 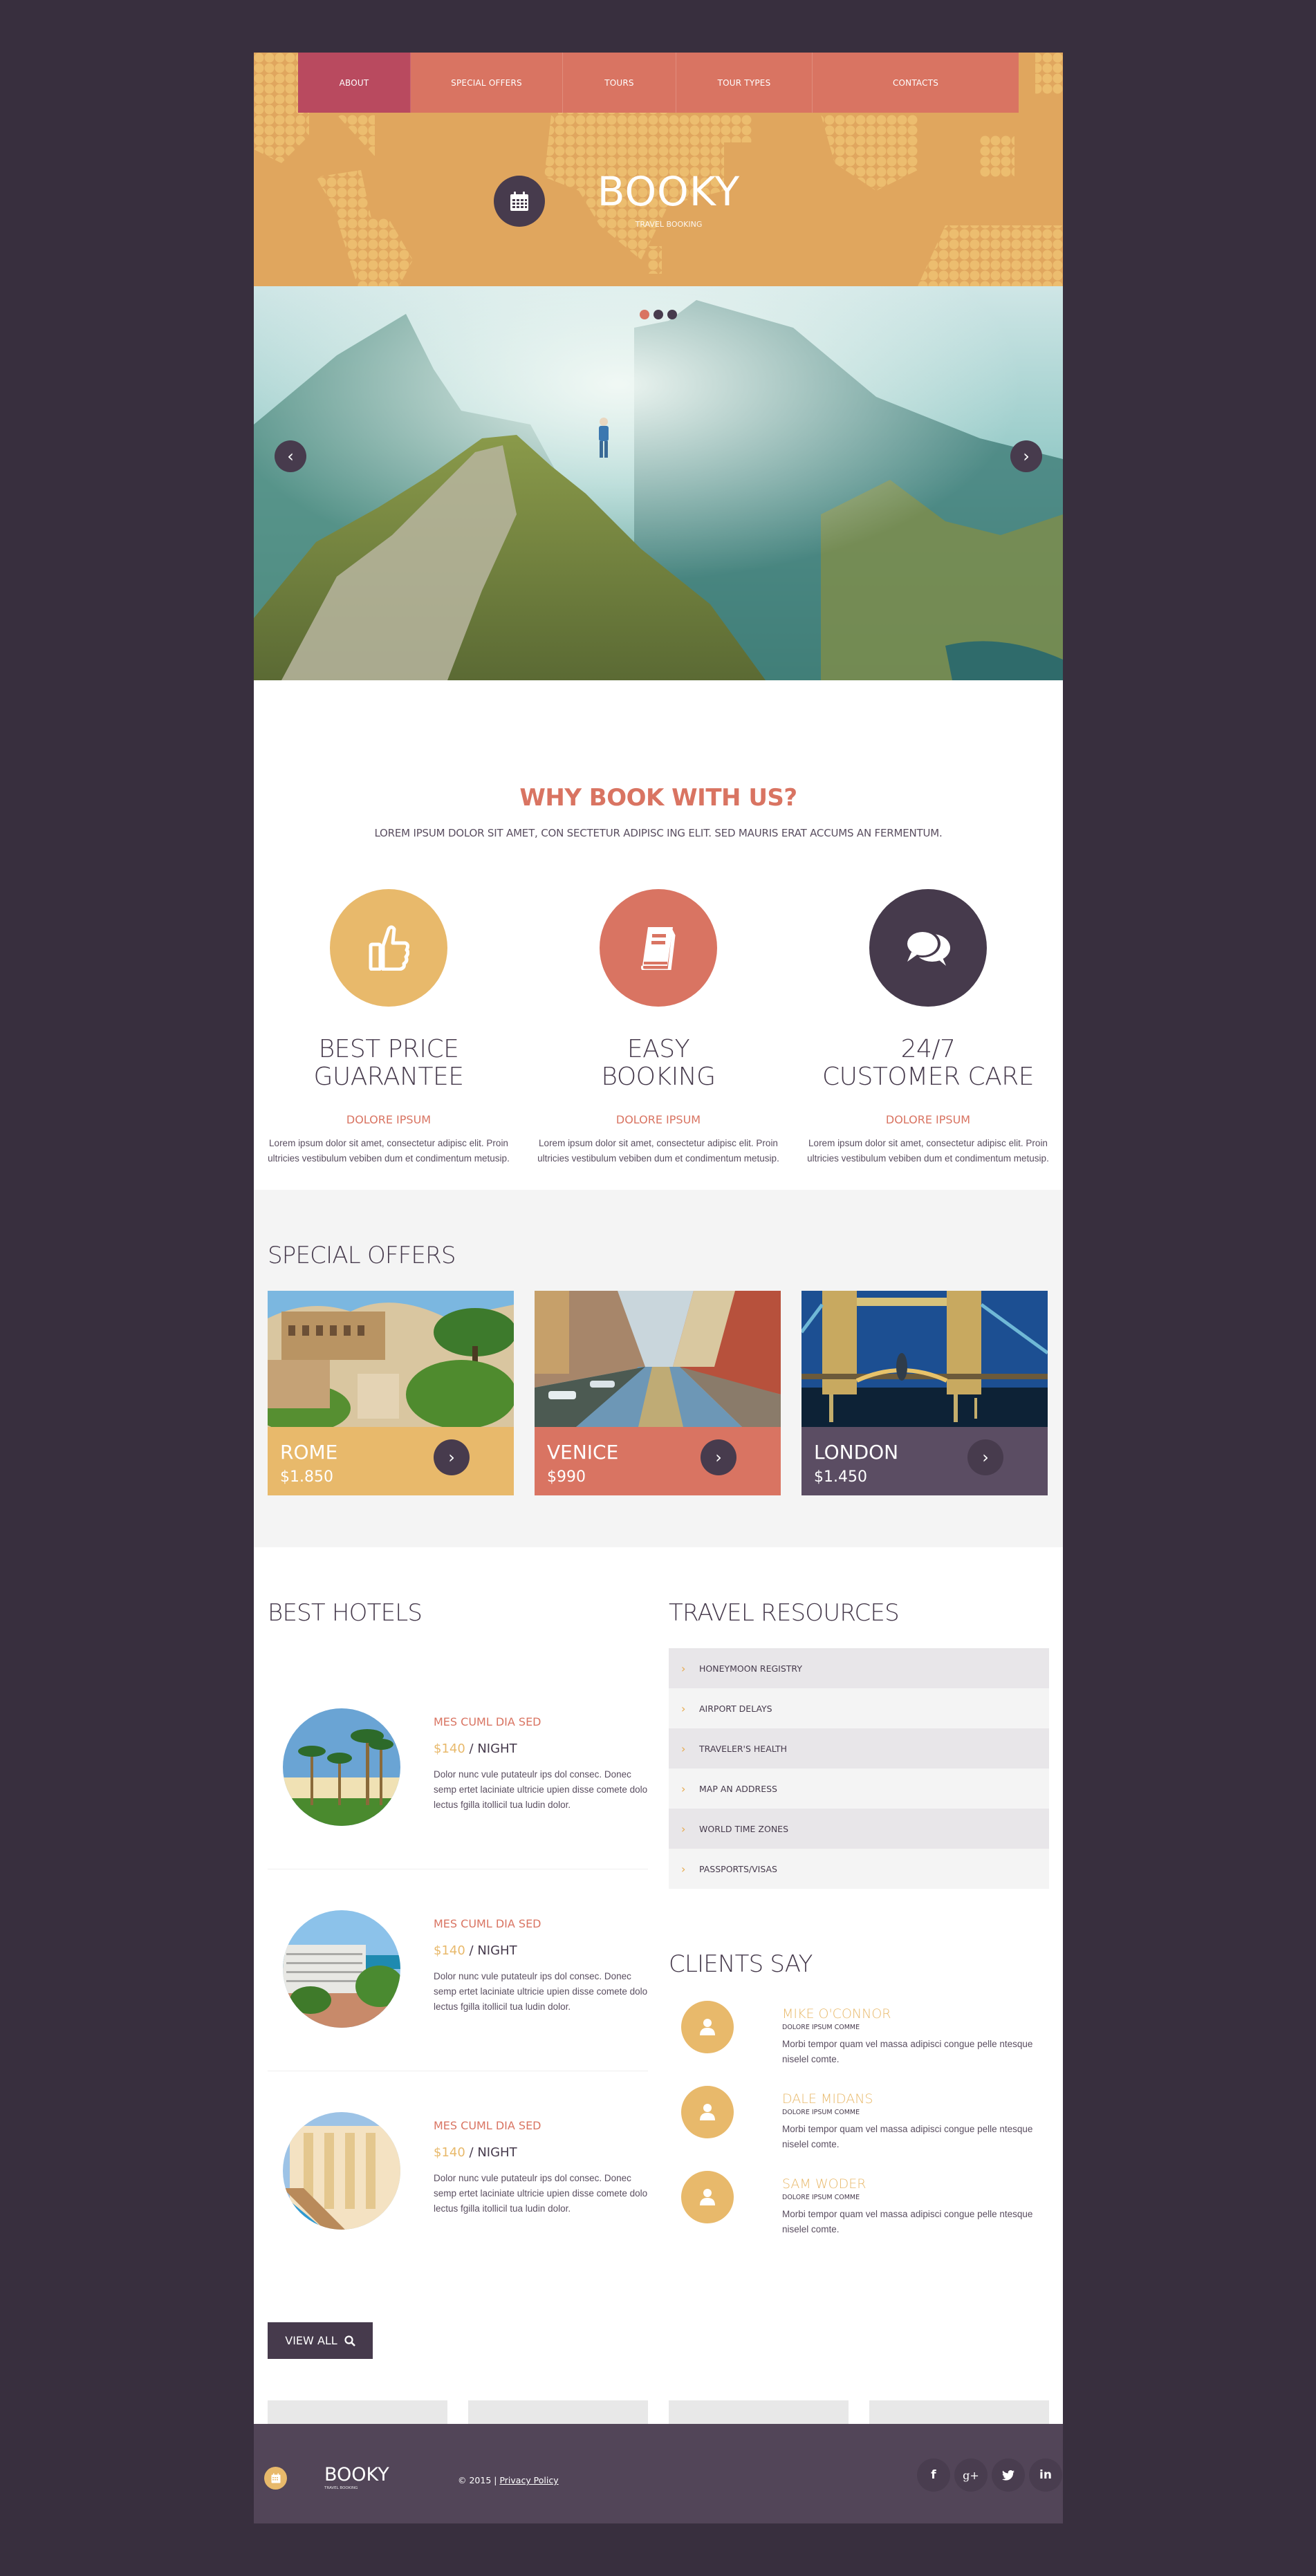 I want to click on section-title: SPECIAL OFFERS, so click(x=362, y=1255).